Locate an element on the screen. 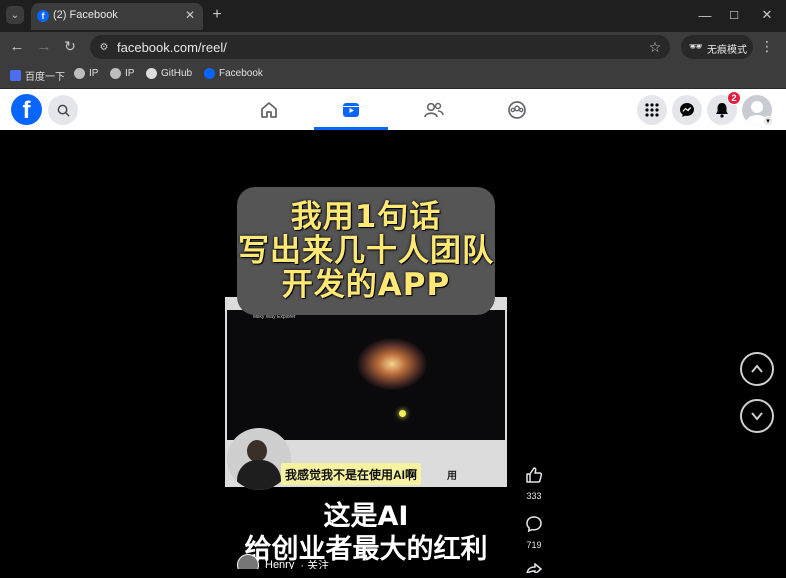 This screenshot has width=786, height=578. reel-top-title: 我用1句话 写出来几十人团队 开发的APP is located at coordinates (366, 251).